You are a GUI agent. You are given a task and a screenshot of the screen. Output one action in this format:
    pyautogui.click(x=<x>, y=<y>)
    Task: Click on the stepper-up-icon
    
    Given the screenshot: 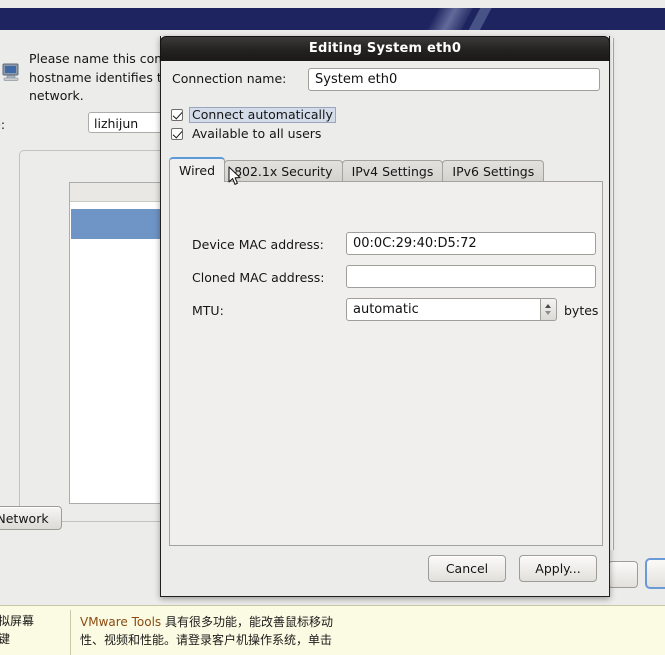 What is the action you would take?
    pyautogui.click(x=548, y=306)
    